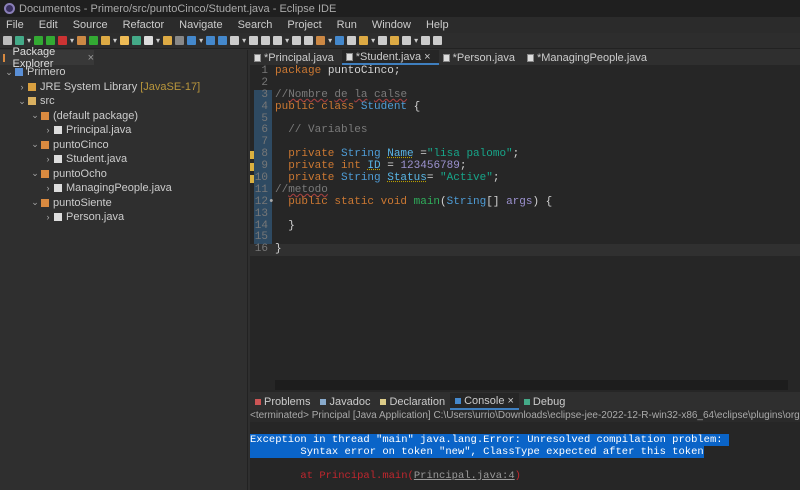 This screenshot has height=490, width=800. Describe the element at coordinates (282, 401) in the screenshot. I see `tab-problems: Problems` at that location.